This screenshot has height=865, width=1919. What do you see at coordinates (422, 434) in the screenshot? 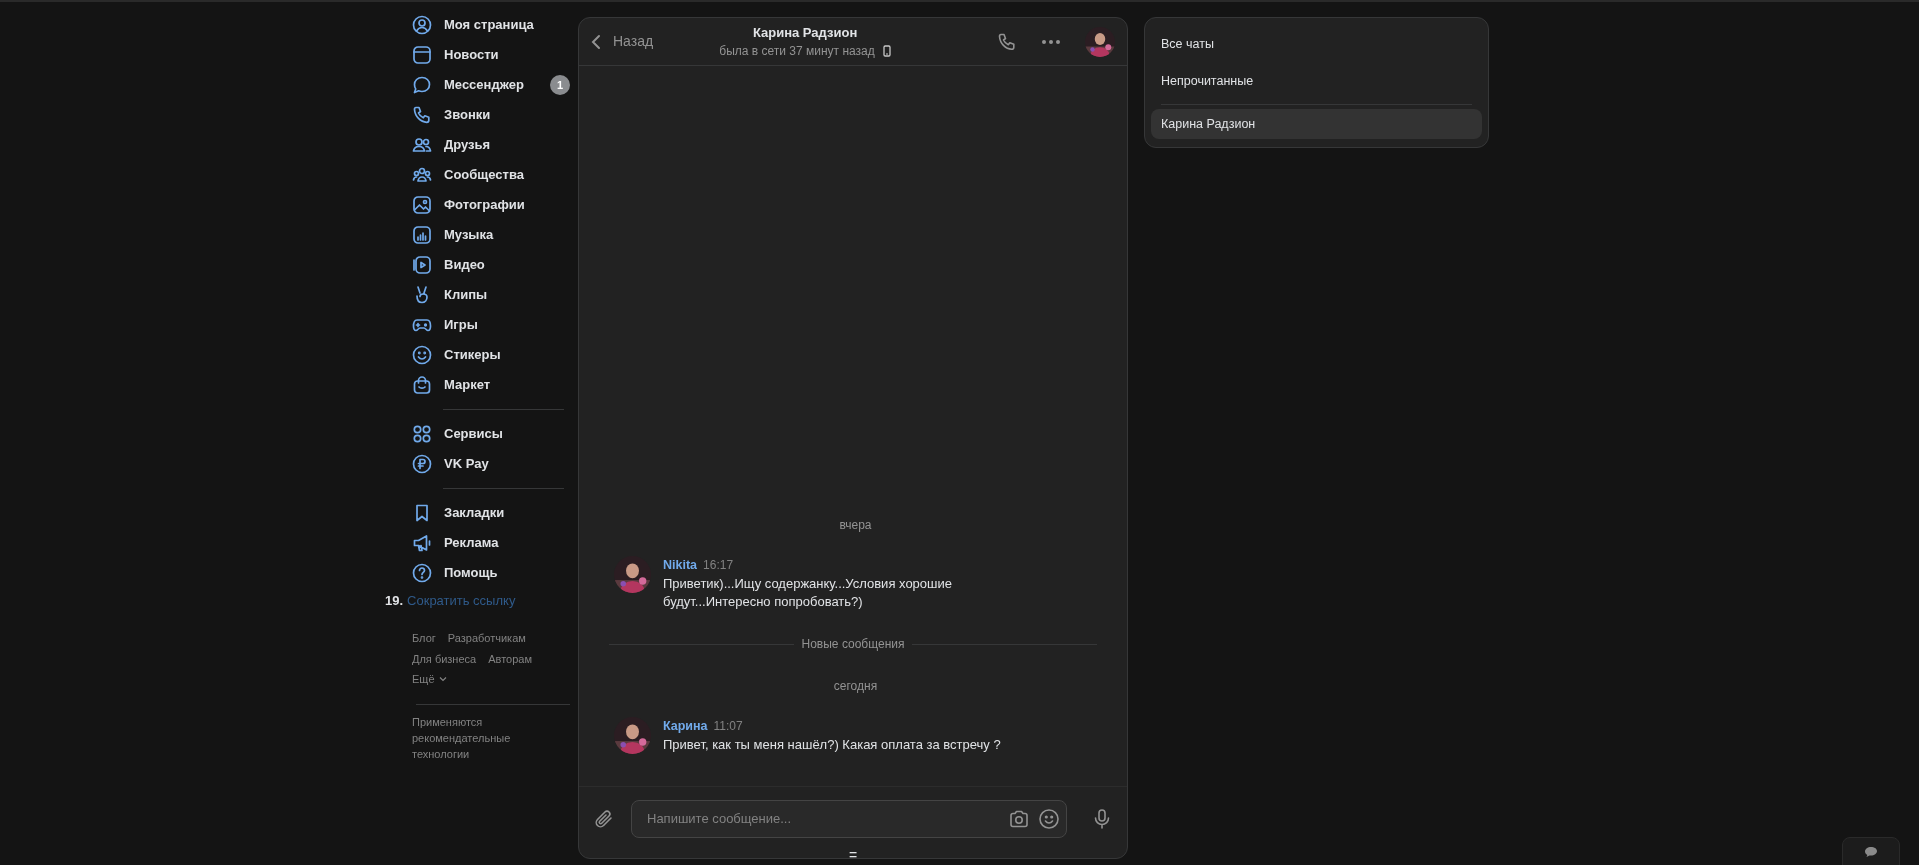
I see `grid-icon` at bounding box center [422, 434].